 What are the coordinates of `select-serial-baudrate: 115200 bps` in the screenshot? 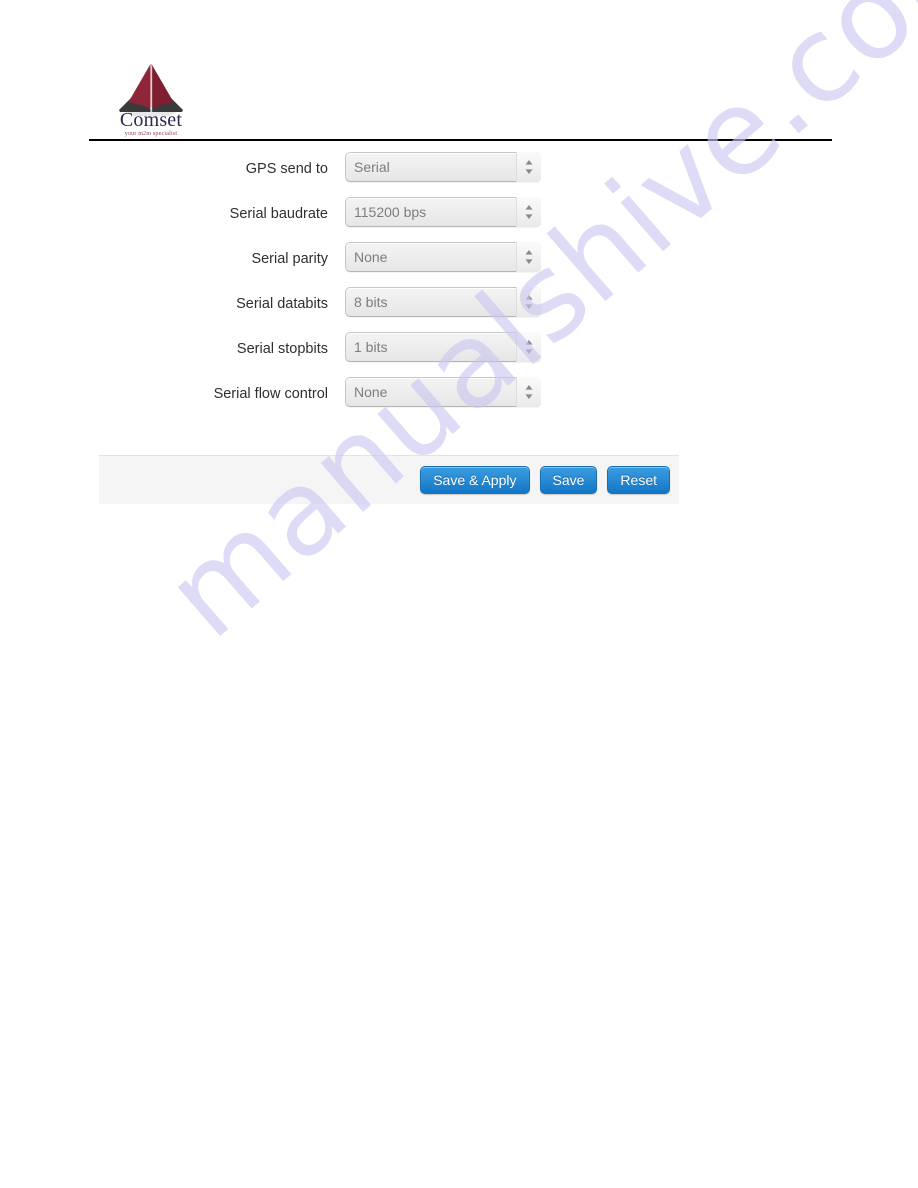 It's located at (443, 212).